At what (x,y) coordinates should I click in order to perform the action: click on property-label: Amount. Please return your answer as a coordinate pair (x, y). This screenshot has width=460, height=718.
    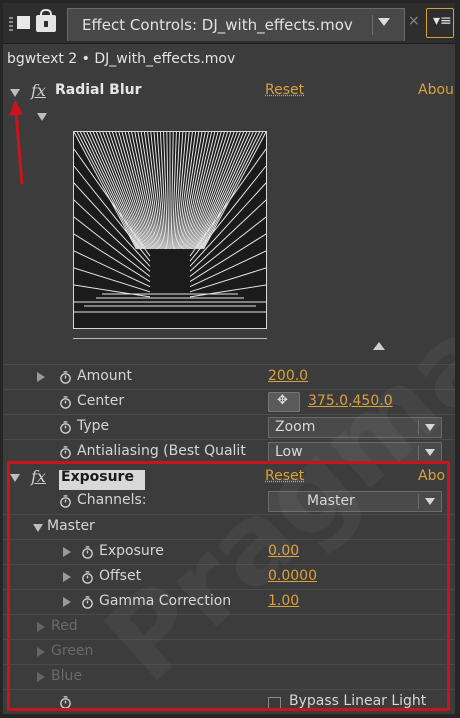
    Looking at the image, I should click on (105, 376).